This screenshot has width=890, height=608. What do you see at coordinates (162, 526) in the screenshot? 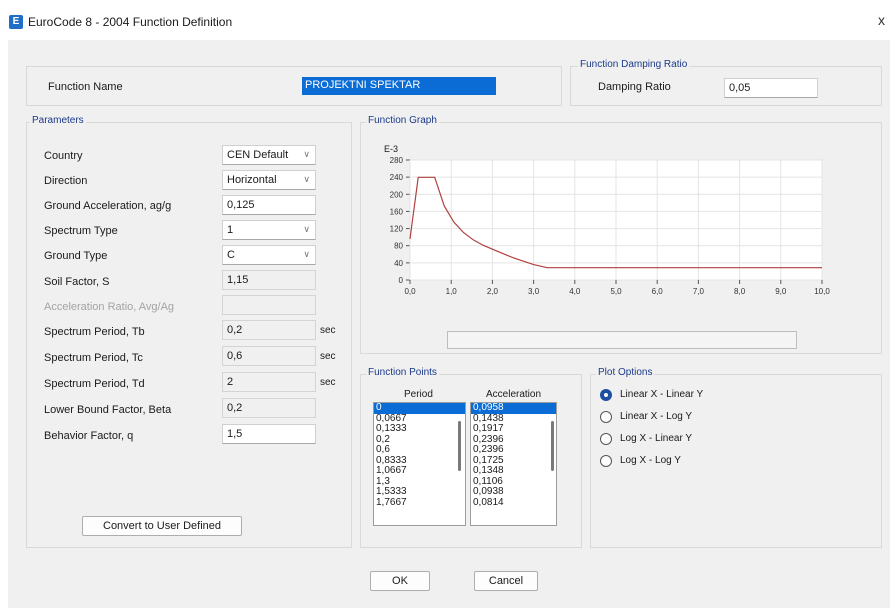
I see `convert-to-user-defined-button: Convert to User Defined` at bounding box center [162, 526].